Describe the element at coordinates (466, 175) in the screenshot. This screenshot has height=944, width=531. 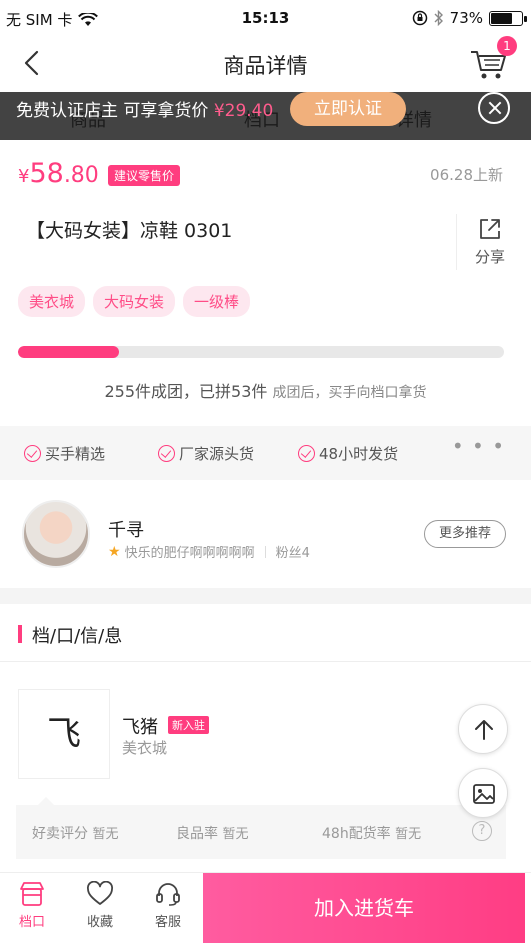
I see `listing-date: 06.28上新` at that location.